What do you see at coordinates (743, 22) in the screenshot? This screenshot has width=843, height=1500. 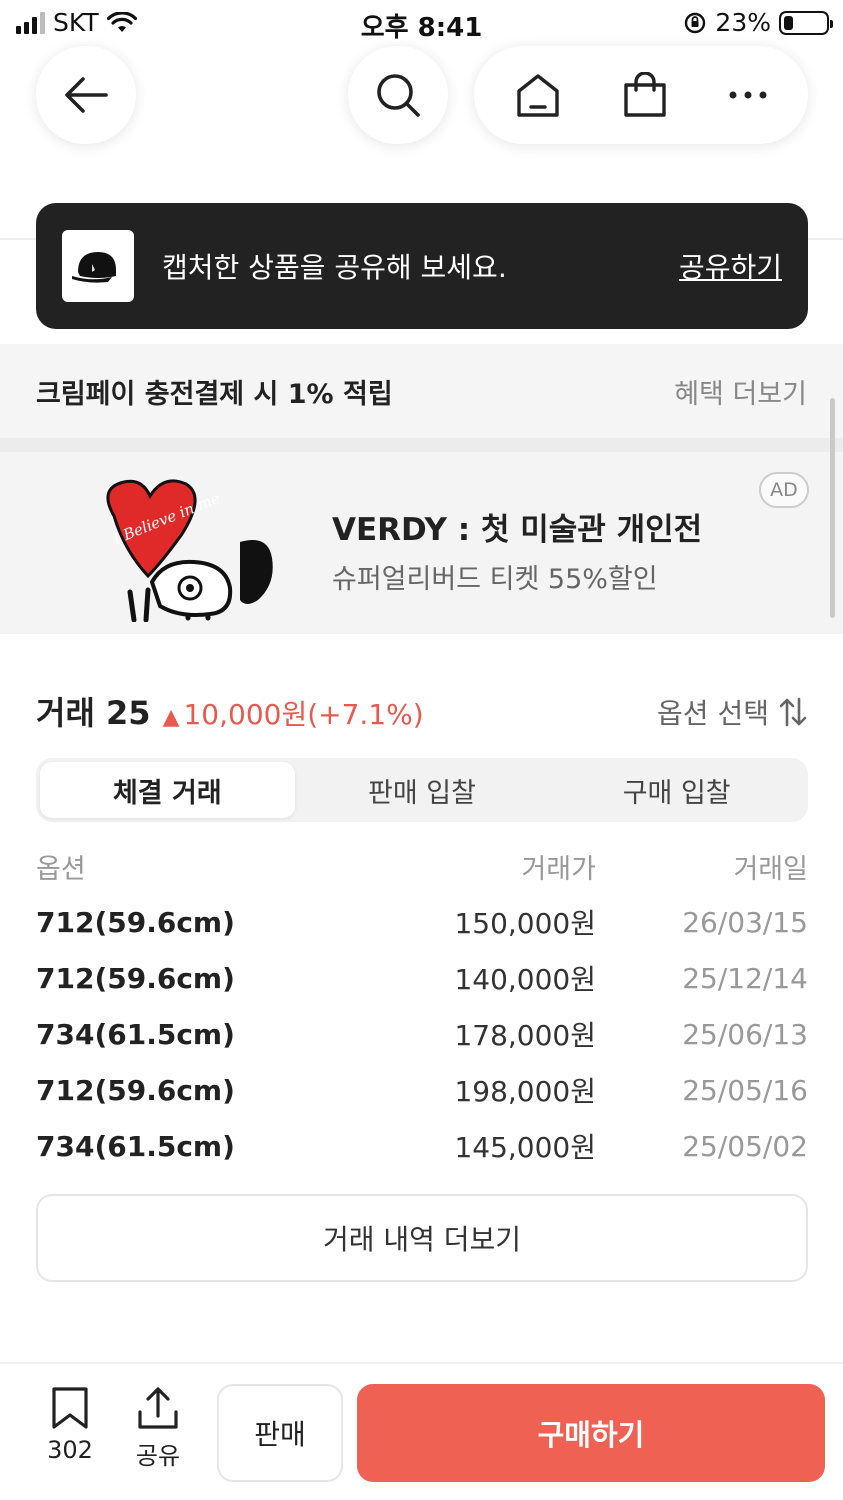 I see `battery-percent: 23%` at bounding box center [743, 22].